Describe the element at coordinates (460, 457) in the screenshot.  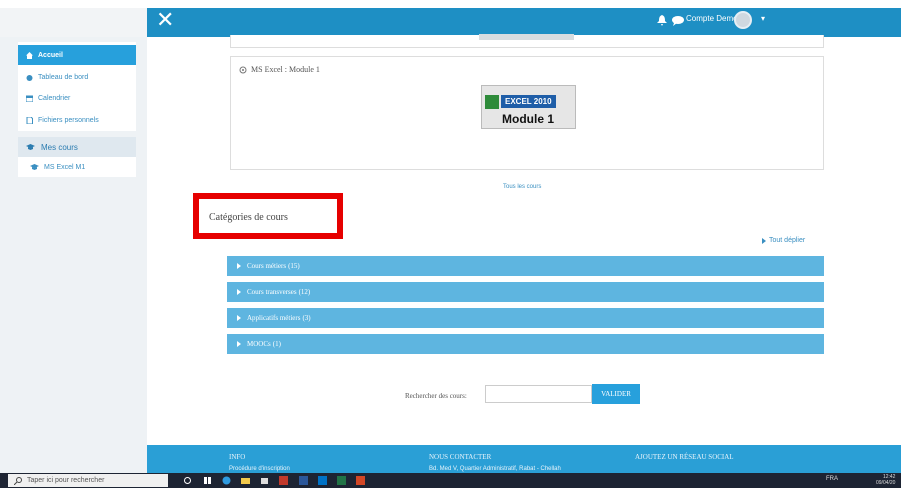
I see `footer-contact-title: NOUS CONTACTER` at that location.